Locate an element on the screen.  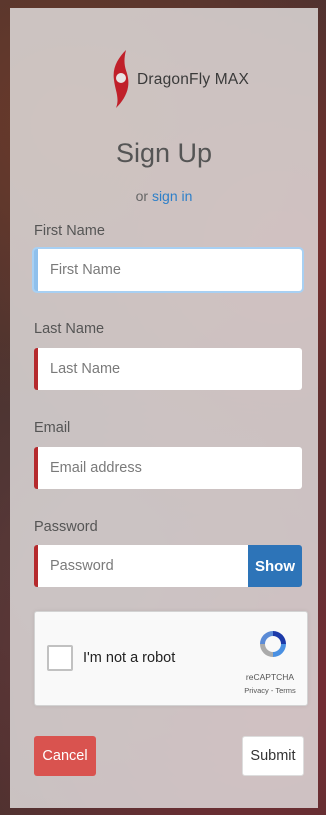
password-label: Password is located at coordinates (66, 527).